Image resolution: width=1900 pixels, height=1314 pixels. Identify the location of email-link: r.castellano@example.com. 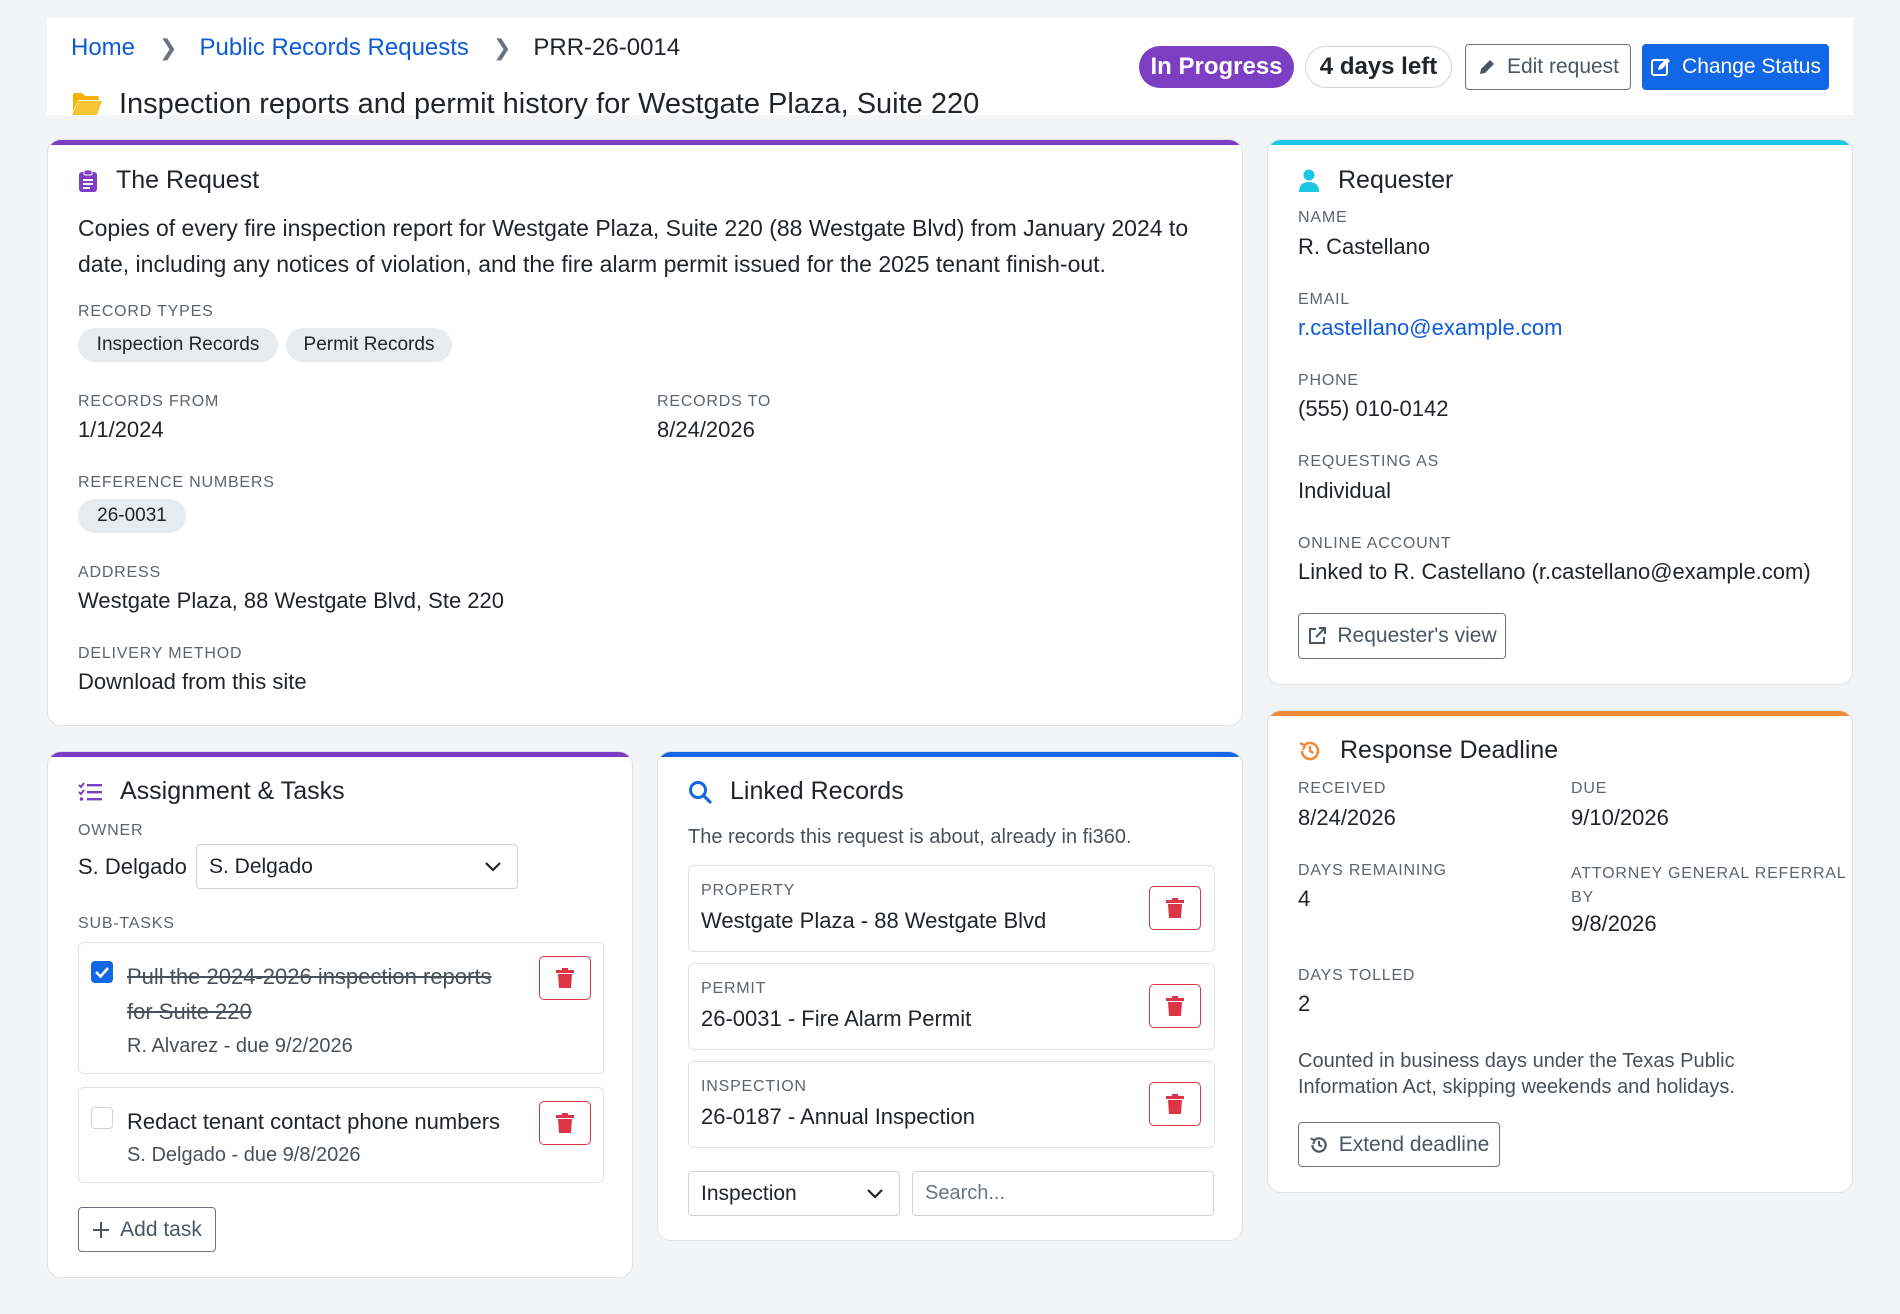
(1430, 328).